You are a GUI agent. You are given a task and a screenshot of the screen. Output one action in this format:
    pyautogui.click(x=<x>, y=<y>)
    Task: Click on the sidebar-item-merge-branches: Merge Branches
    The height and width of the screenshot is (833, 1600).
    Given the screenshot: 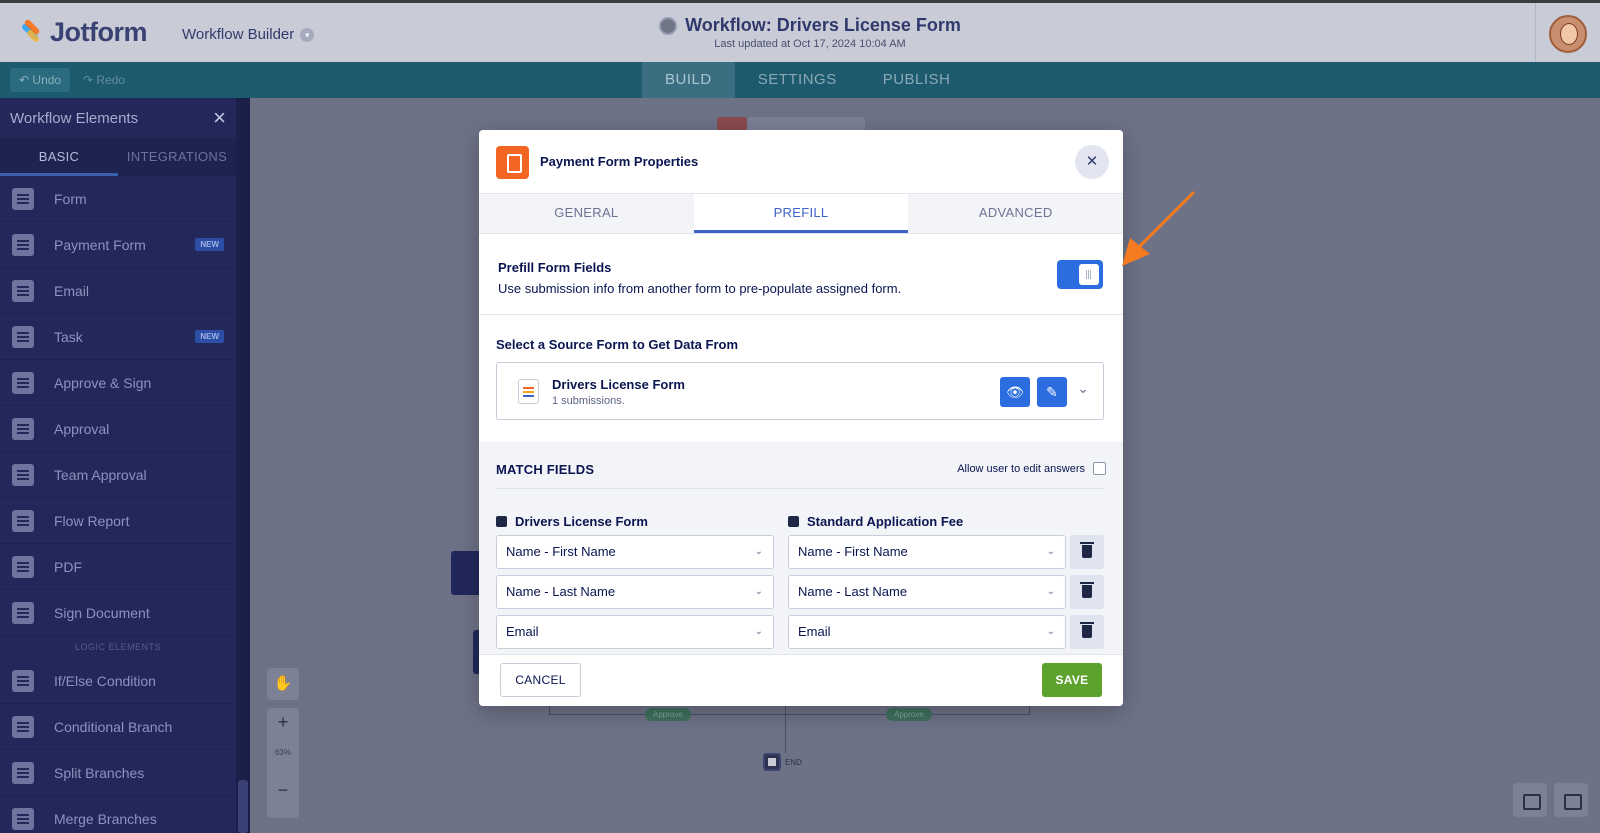 What is the action you would take?
    pyautogui.click(x=118, y=814)
    